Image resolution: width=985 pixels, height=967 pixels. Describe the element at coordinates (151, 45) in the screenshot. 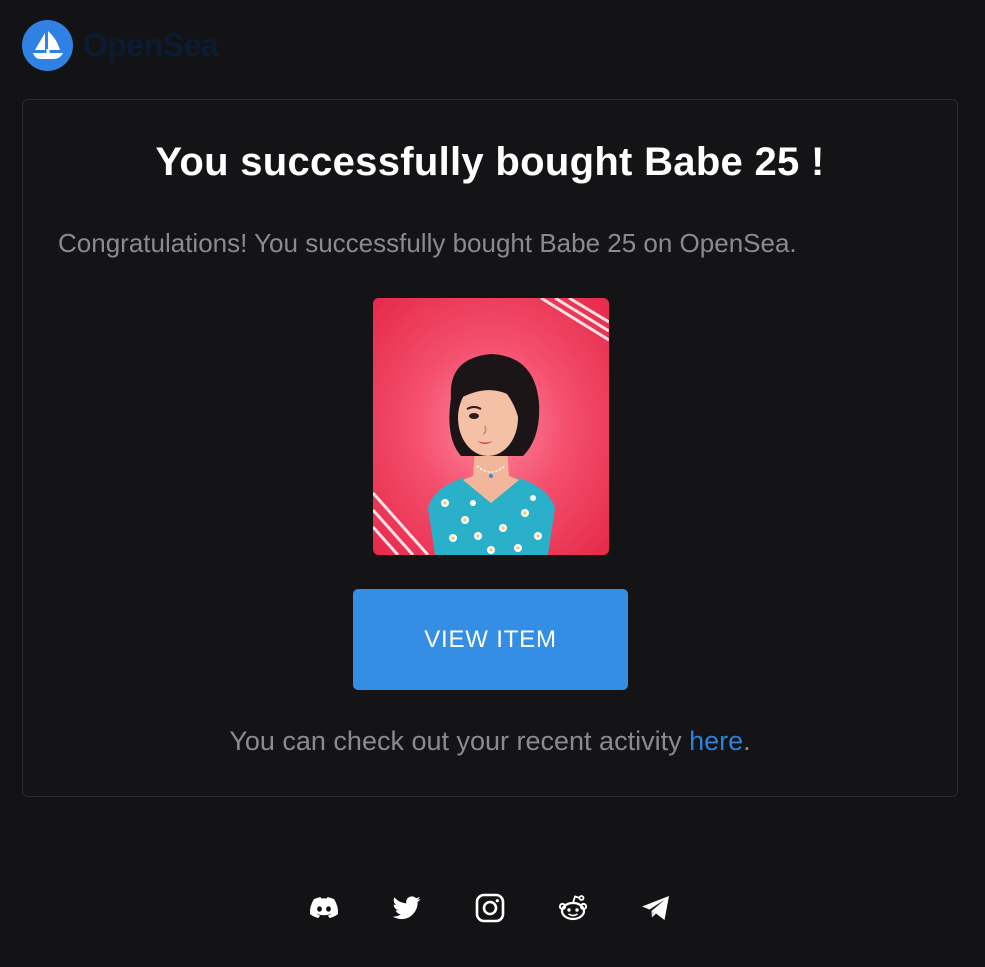

I see `brand-name: OpenSea` at that location.